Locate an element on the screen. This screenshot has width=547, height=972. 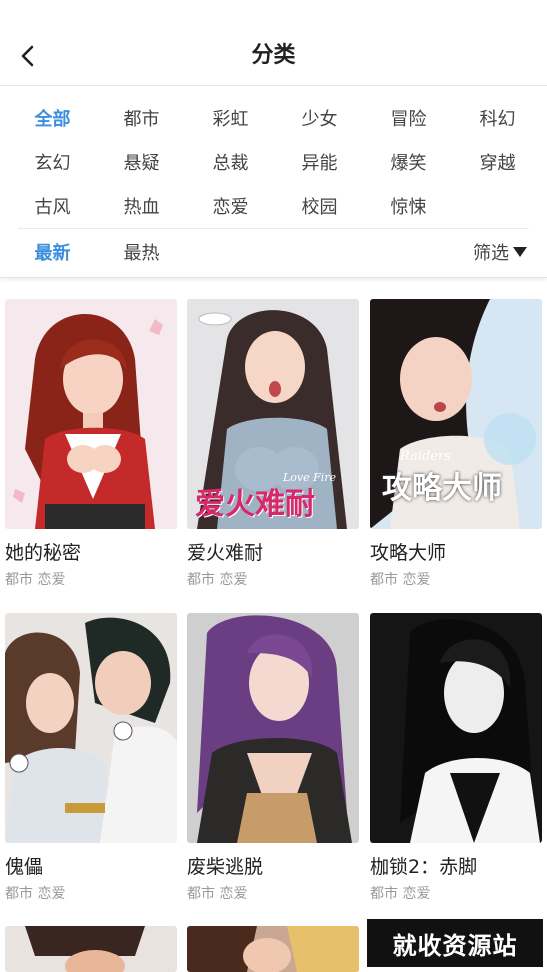
genre-scifi: 科幻 is located at coordinates (497, 118).